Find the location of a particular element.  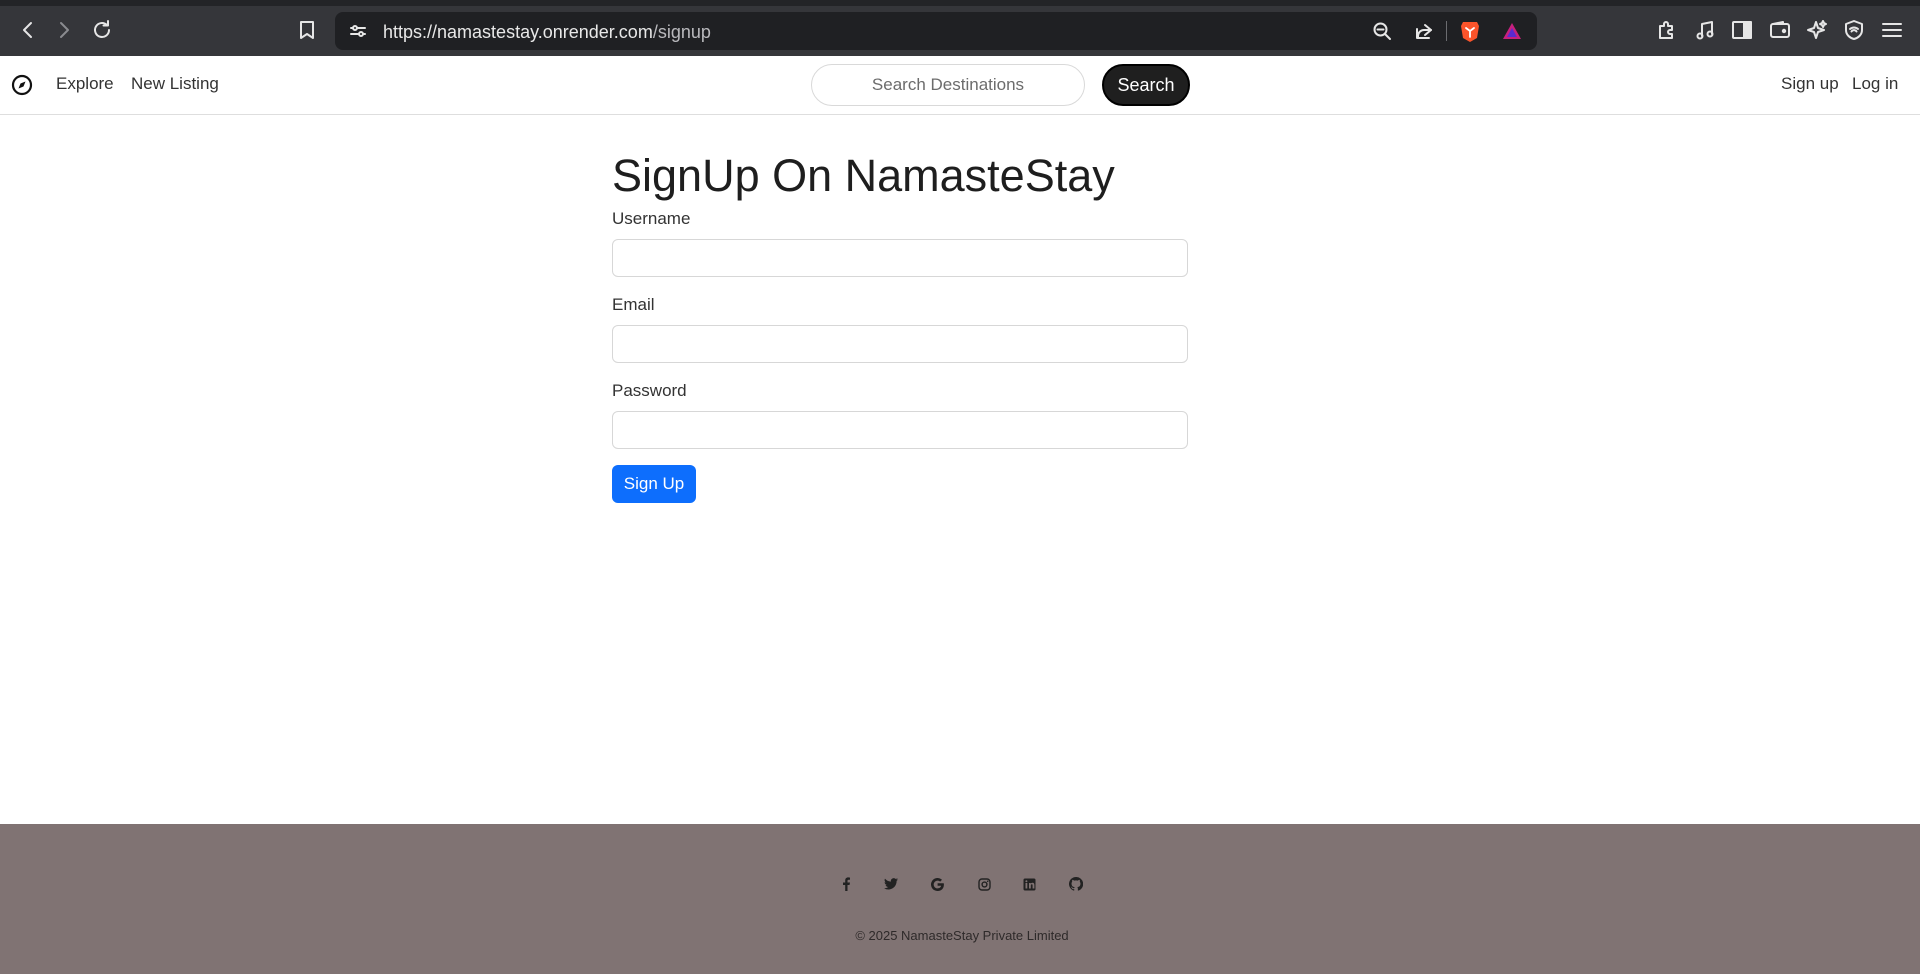

search-button: Search is located at coordinates (1146, 85).